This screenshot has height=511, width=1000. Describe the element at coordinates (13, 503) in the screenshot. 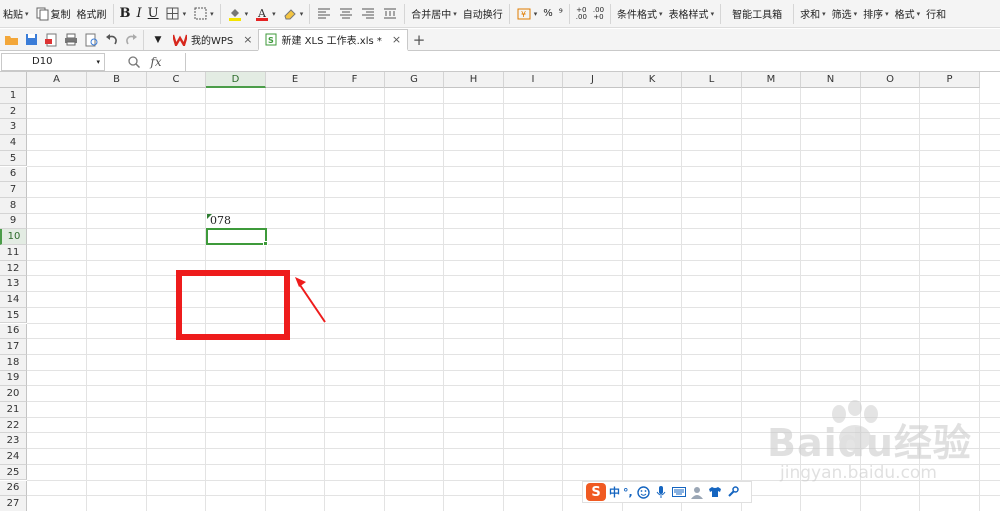

I see `row-header: 27` at that location.